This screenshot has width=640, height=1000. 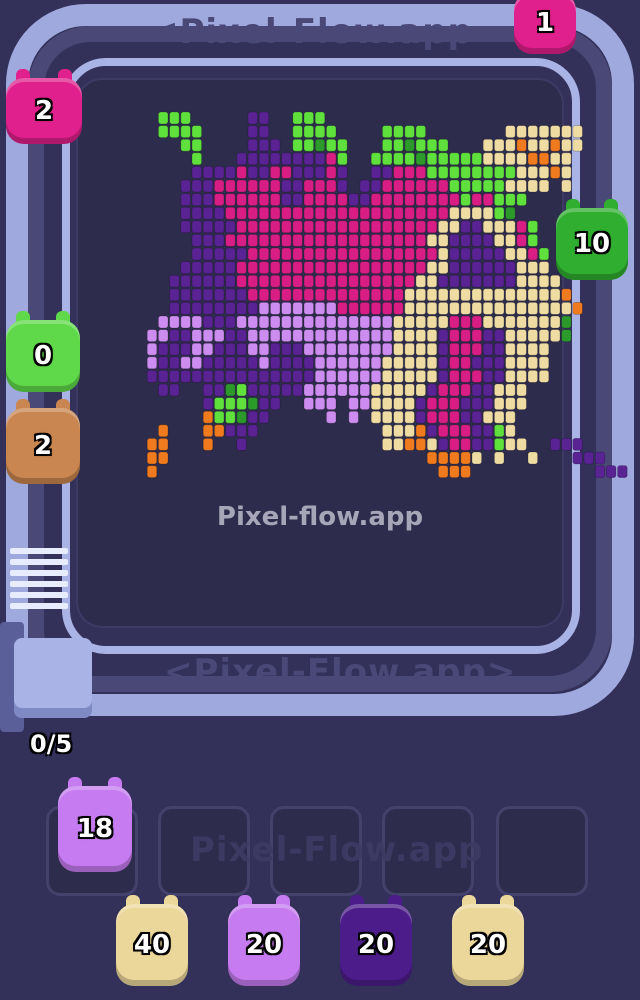 I want to click on belt-pig-left-green: 0, so click(x=43, y=351).